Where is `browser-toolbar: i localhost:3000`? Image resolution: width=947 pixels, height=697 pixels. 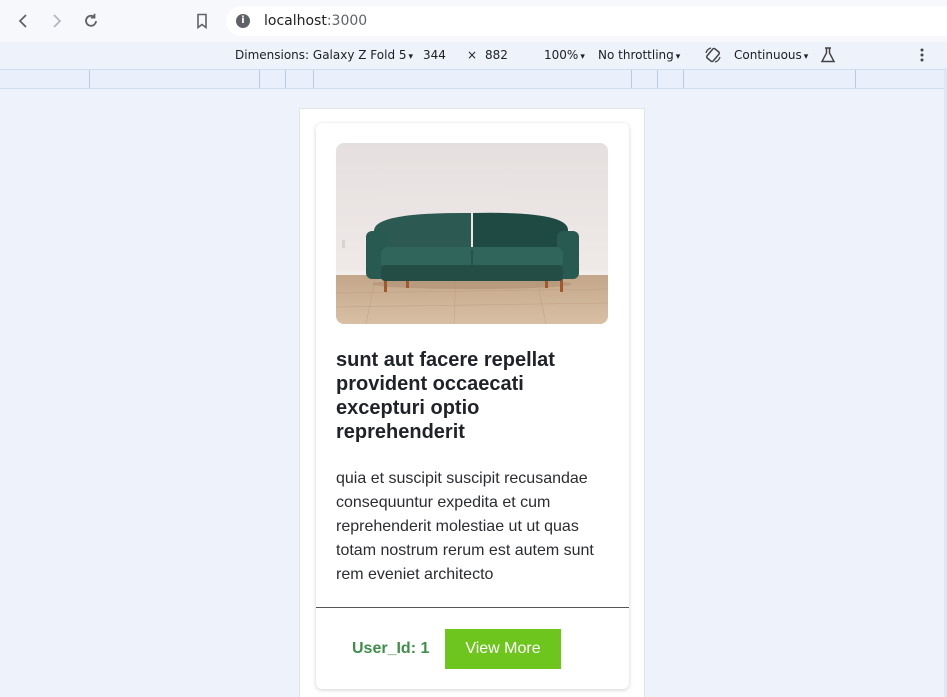 browser-toolbar: i localhost:3000 is located at coordinates (473, 21).